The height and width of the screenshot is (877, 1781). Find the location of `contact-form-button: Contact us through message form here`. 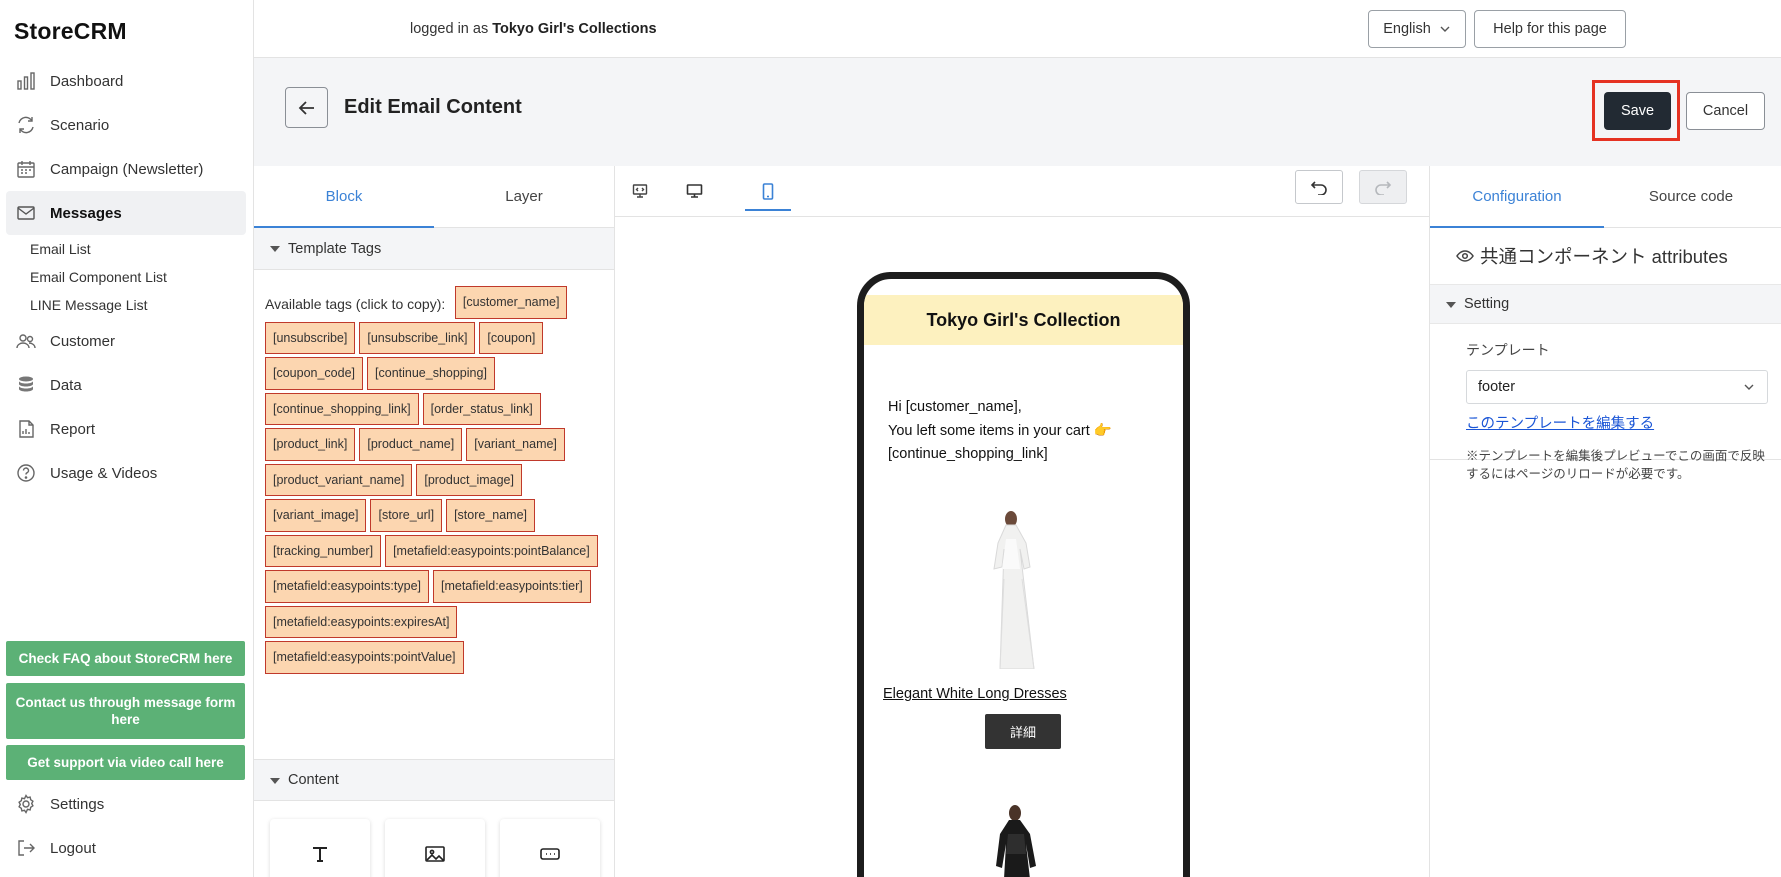

contact-form-button: Contact us through message form here is located at coordinates (125, 711).